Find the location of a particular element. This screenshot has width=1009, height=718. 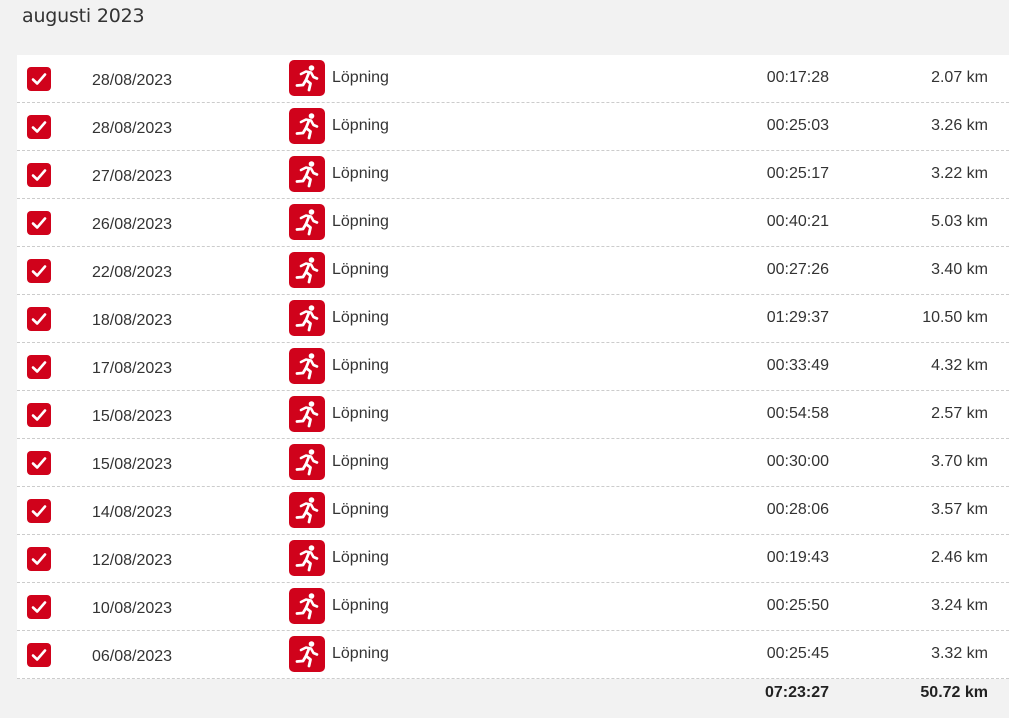

activity-row: 17/08/2023 Löpning 00:33:49 4.32 km is located at coordinates (513, 367).